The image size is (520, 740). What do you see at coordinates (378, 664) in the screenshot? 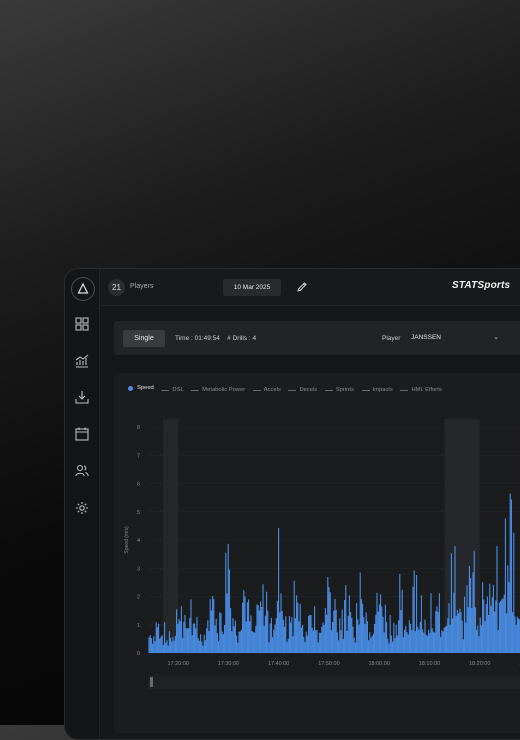
I see `x-tick-label-4: 18:00:00` at bounding box center [378, 664].